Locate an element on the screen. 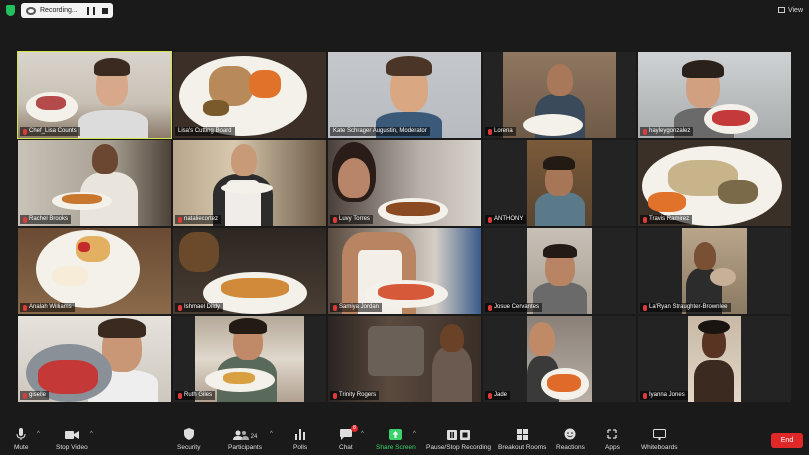  participant-name-tag: Kate Schrager Augustin, Moderator is located at coordinates (380, 131).